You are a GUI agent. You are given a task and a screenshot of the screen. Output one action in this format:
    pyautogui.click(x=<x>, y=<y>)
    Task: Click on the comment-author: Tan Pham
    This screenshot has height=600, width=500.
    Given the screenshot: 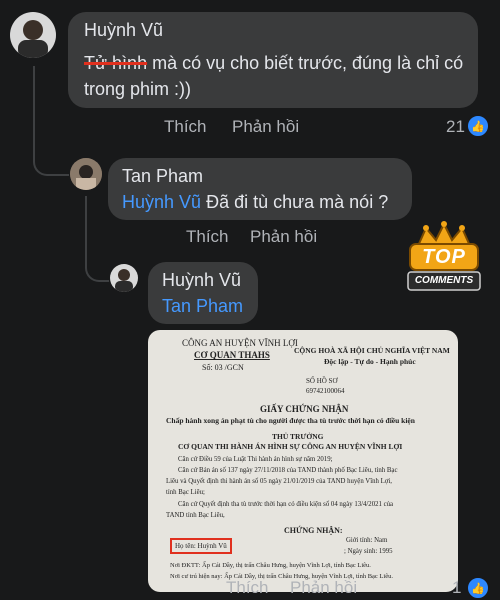 What is the action you would take?
    pyautogui.click(x=162, y=176)
    